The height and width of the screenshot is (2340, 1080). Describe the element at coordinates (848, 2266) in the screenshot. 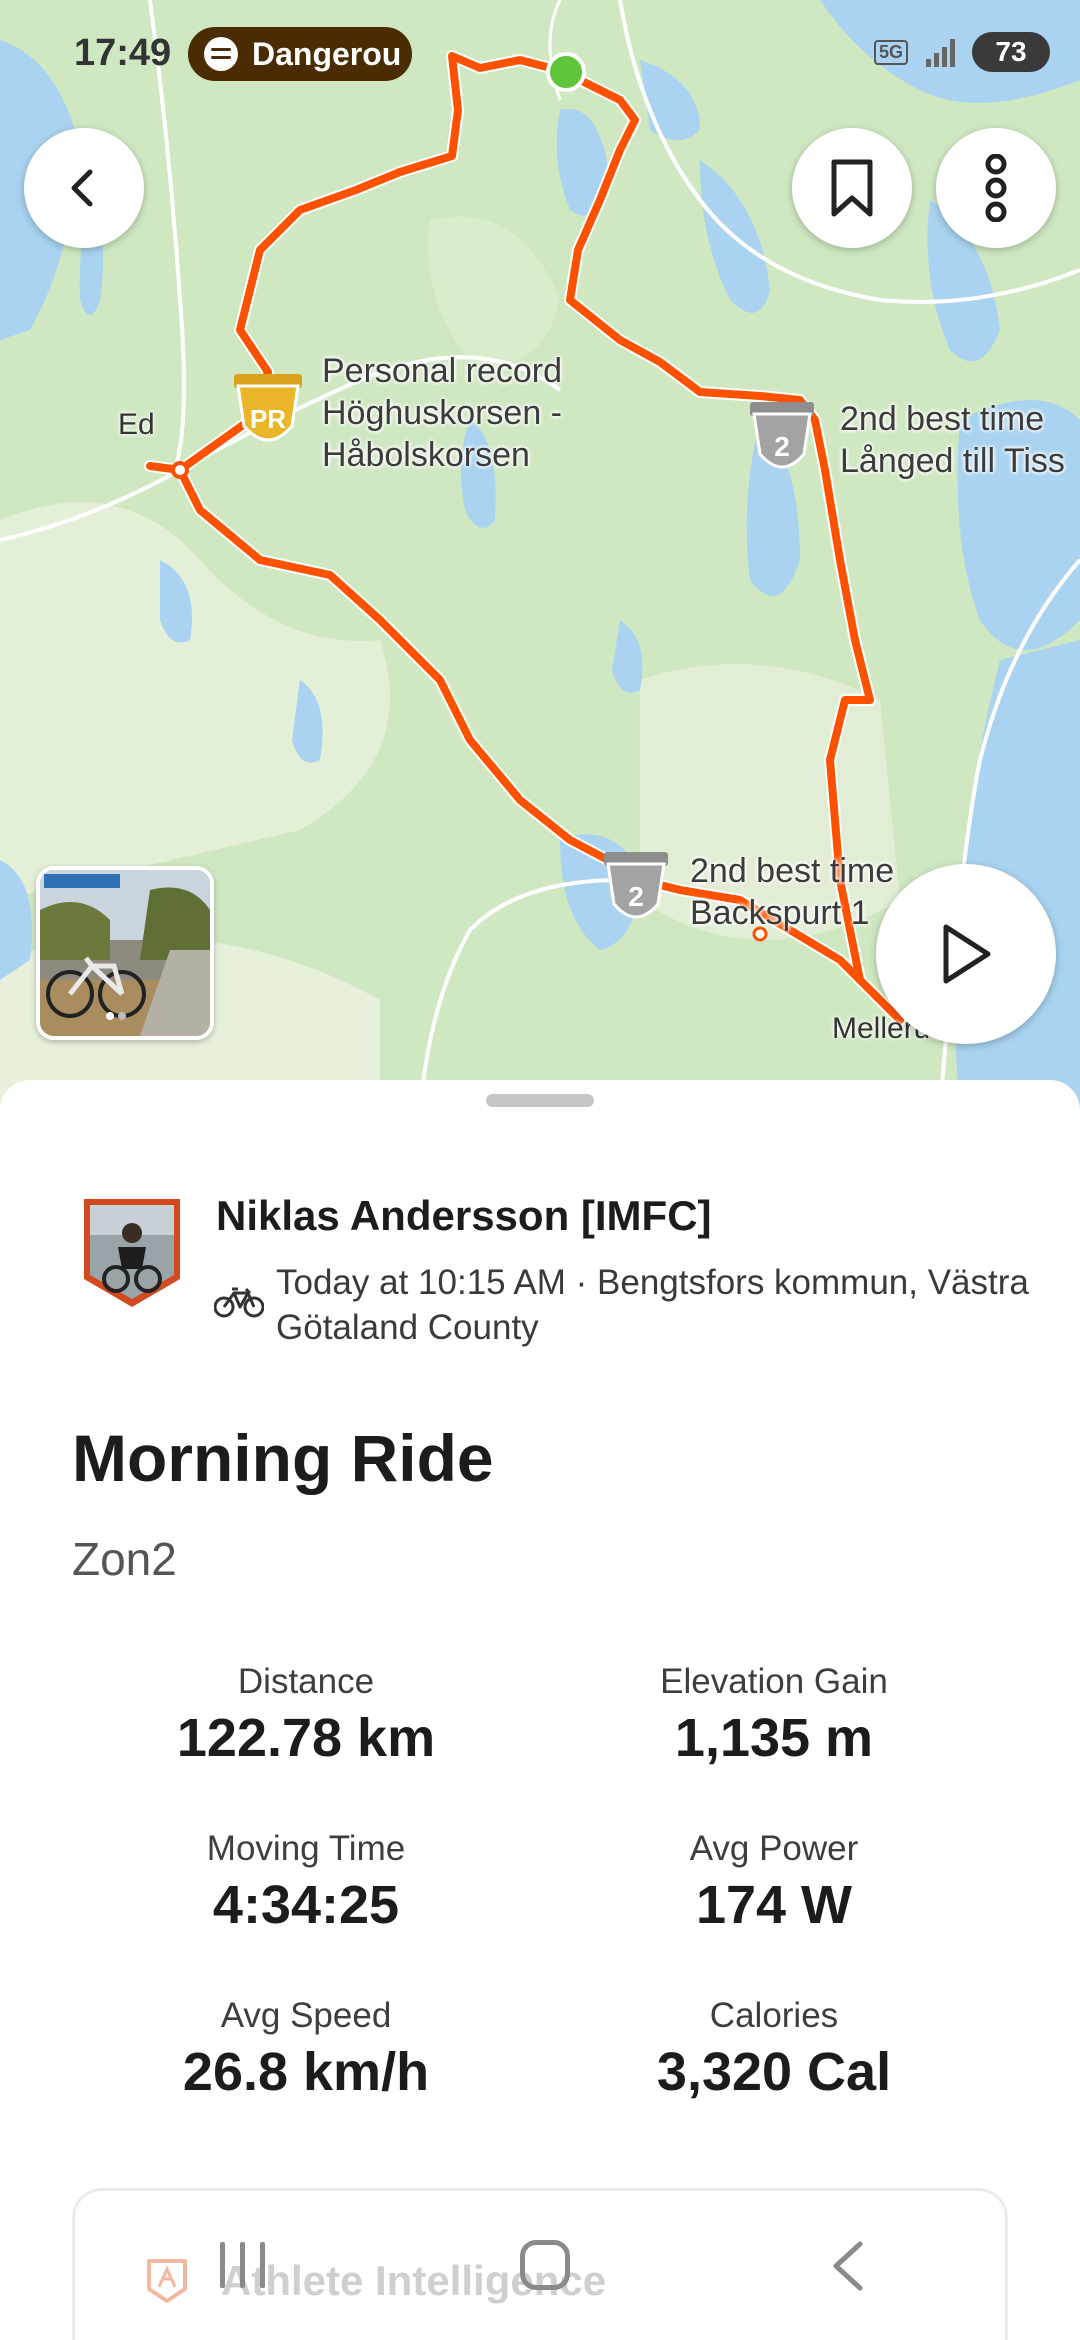

I see `system-back-button` at that location.